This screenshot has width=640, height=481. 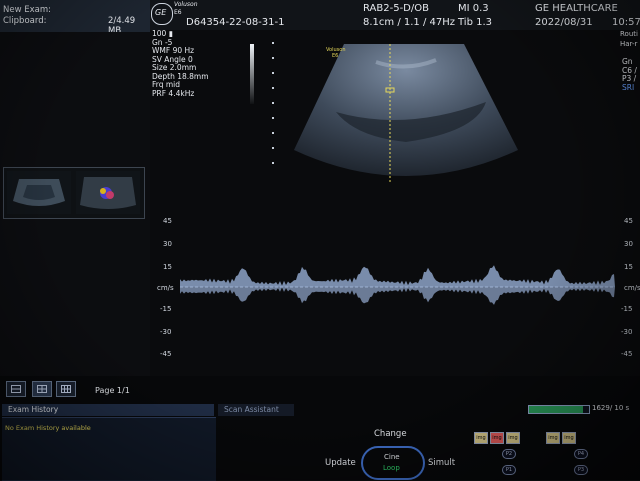 I want to click on scale-left-unit: cm/s, so click(x=165, y=288).